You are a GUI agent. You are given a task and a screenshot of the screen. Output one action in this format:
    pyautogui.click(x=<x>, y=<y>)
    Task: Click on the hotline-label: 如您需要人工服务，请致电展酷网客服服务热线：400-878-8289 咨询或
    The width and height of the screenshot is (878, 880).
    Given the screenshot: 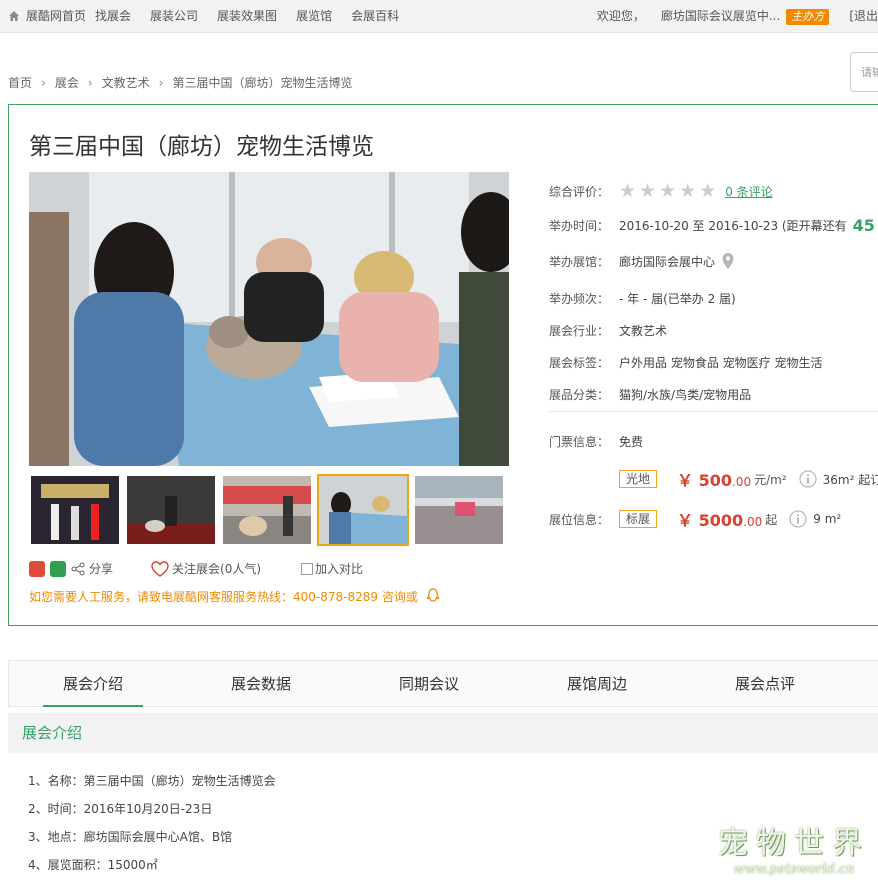 What is the action you would take?
    pyautogui.click(x=223, y=597)
    